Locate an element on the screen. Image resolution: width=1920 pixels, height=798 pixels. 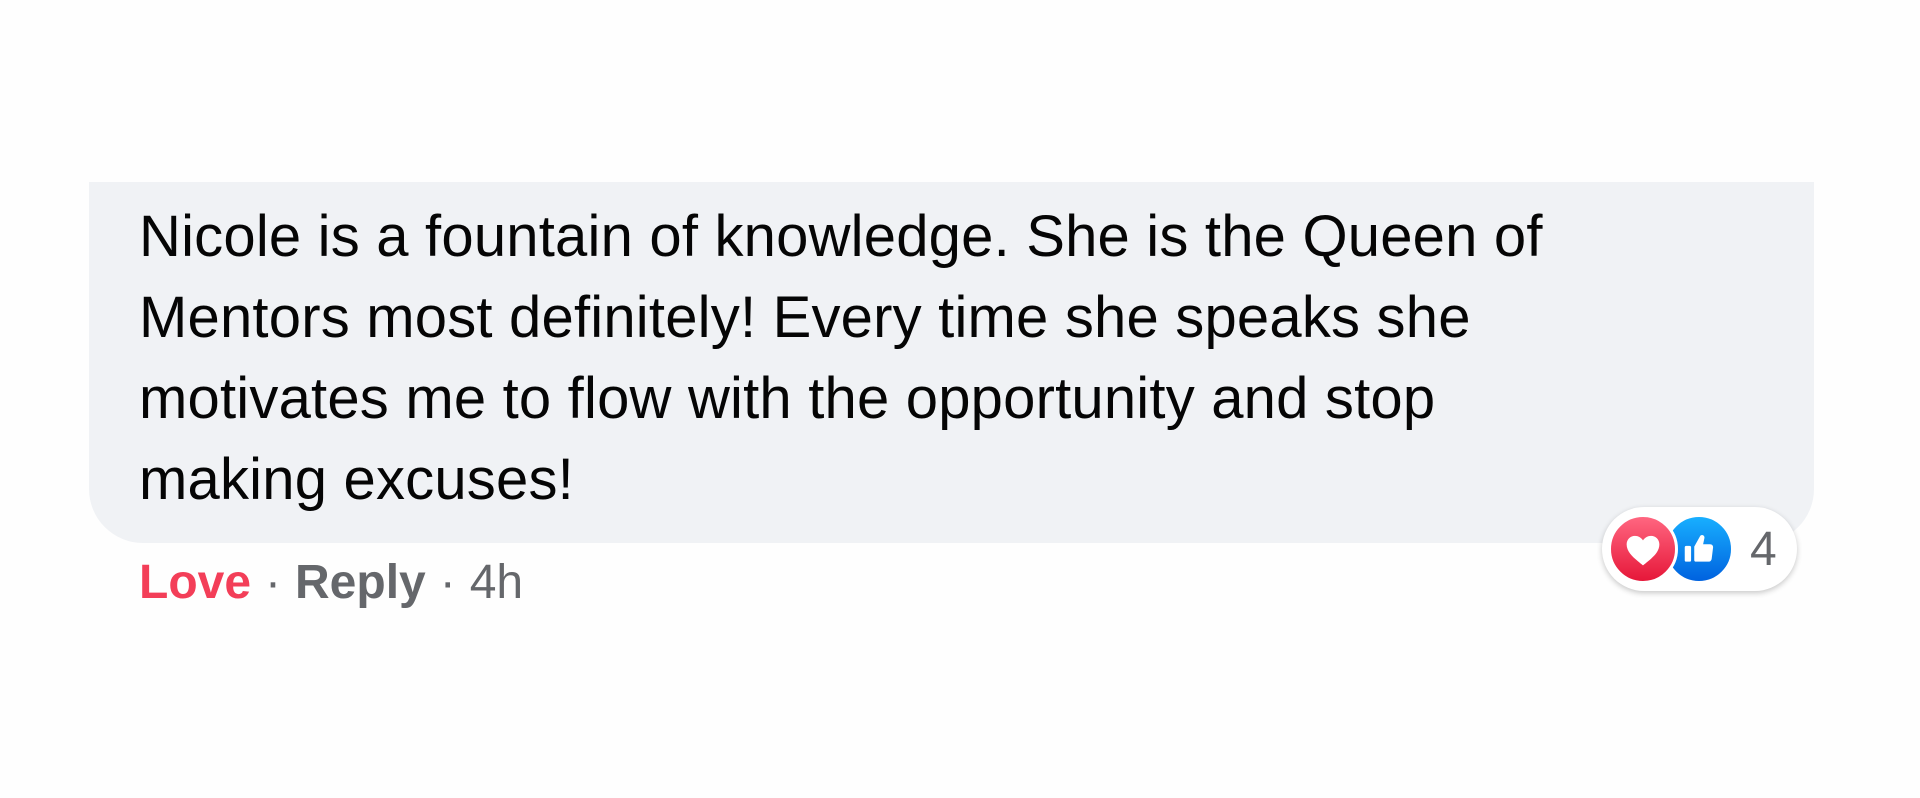
comment-actions: Love · Reply · 4h is located at coordinates (331, 582).